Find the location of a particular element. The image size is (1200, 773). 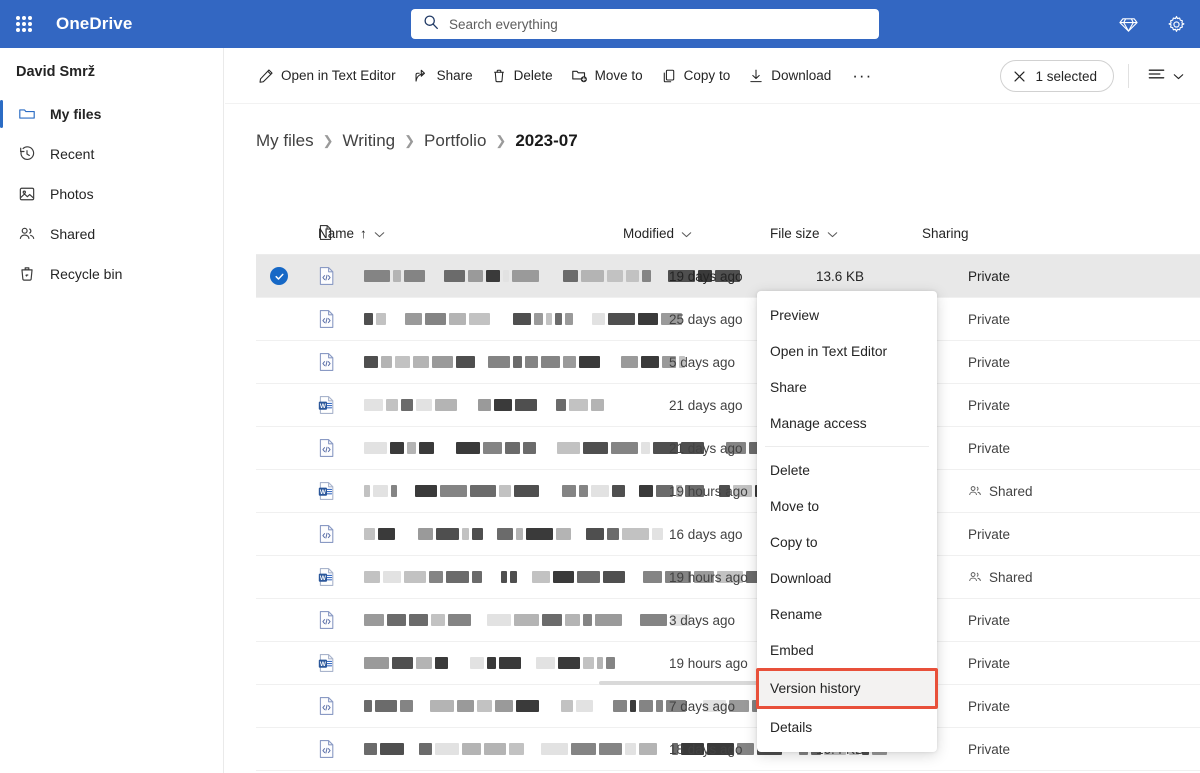

sidebar-item-recycle-bin: Recycle bin is located at coordinates (111, 274).